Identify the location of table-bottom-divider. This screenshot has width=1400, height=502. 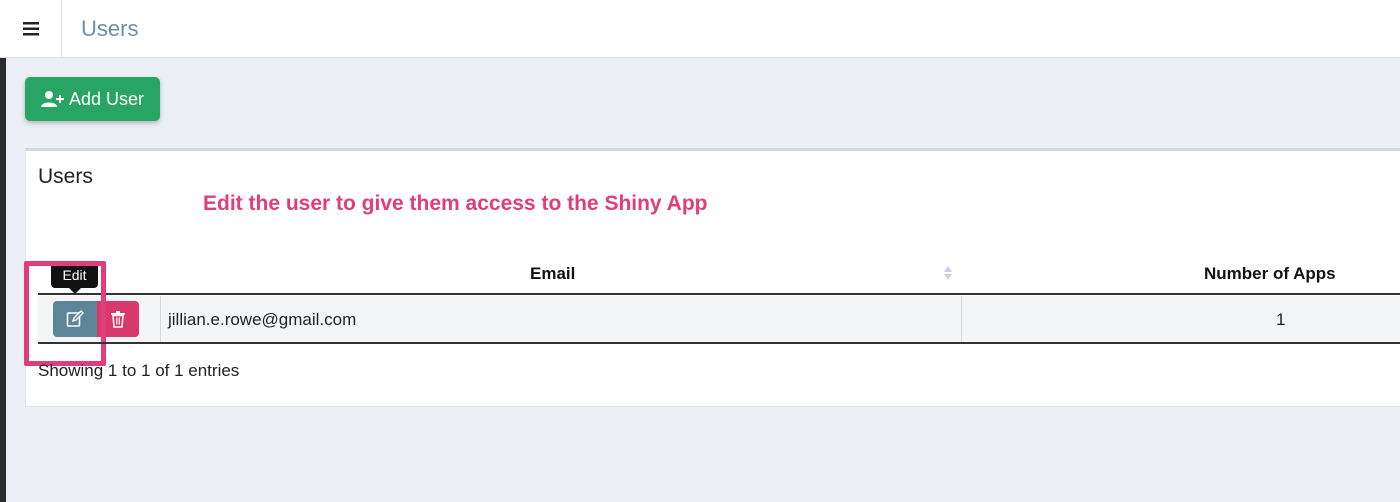
(719, 343).